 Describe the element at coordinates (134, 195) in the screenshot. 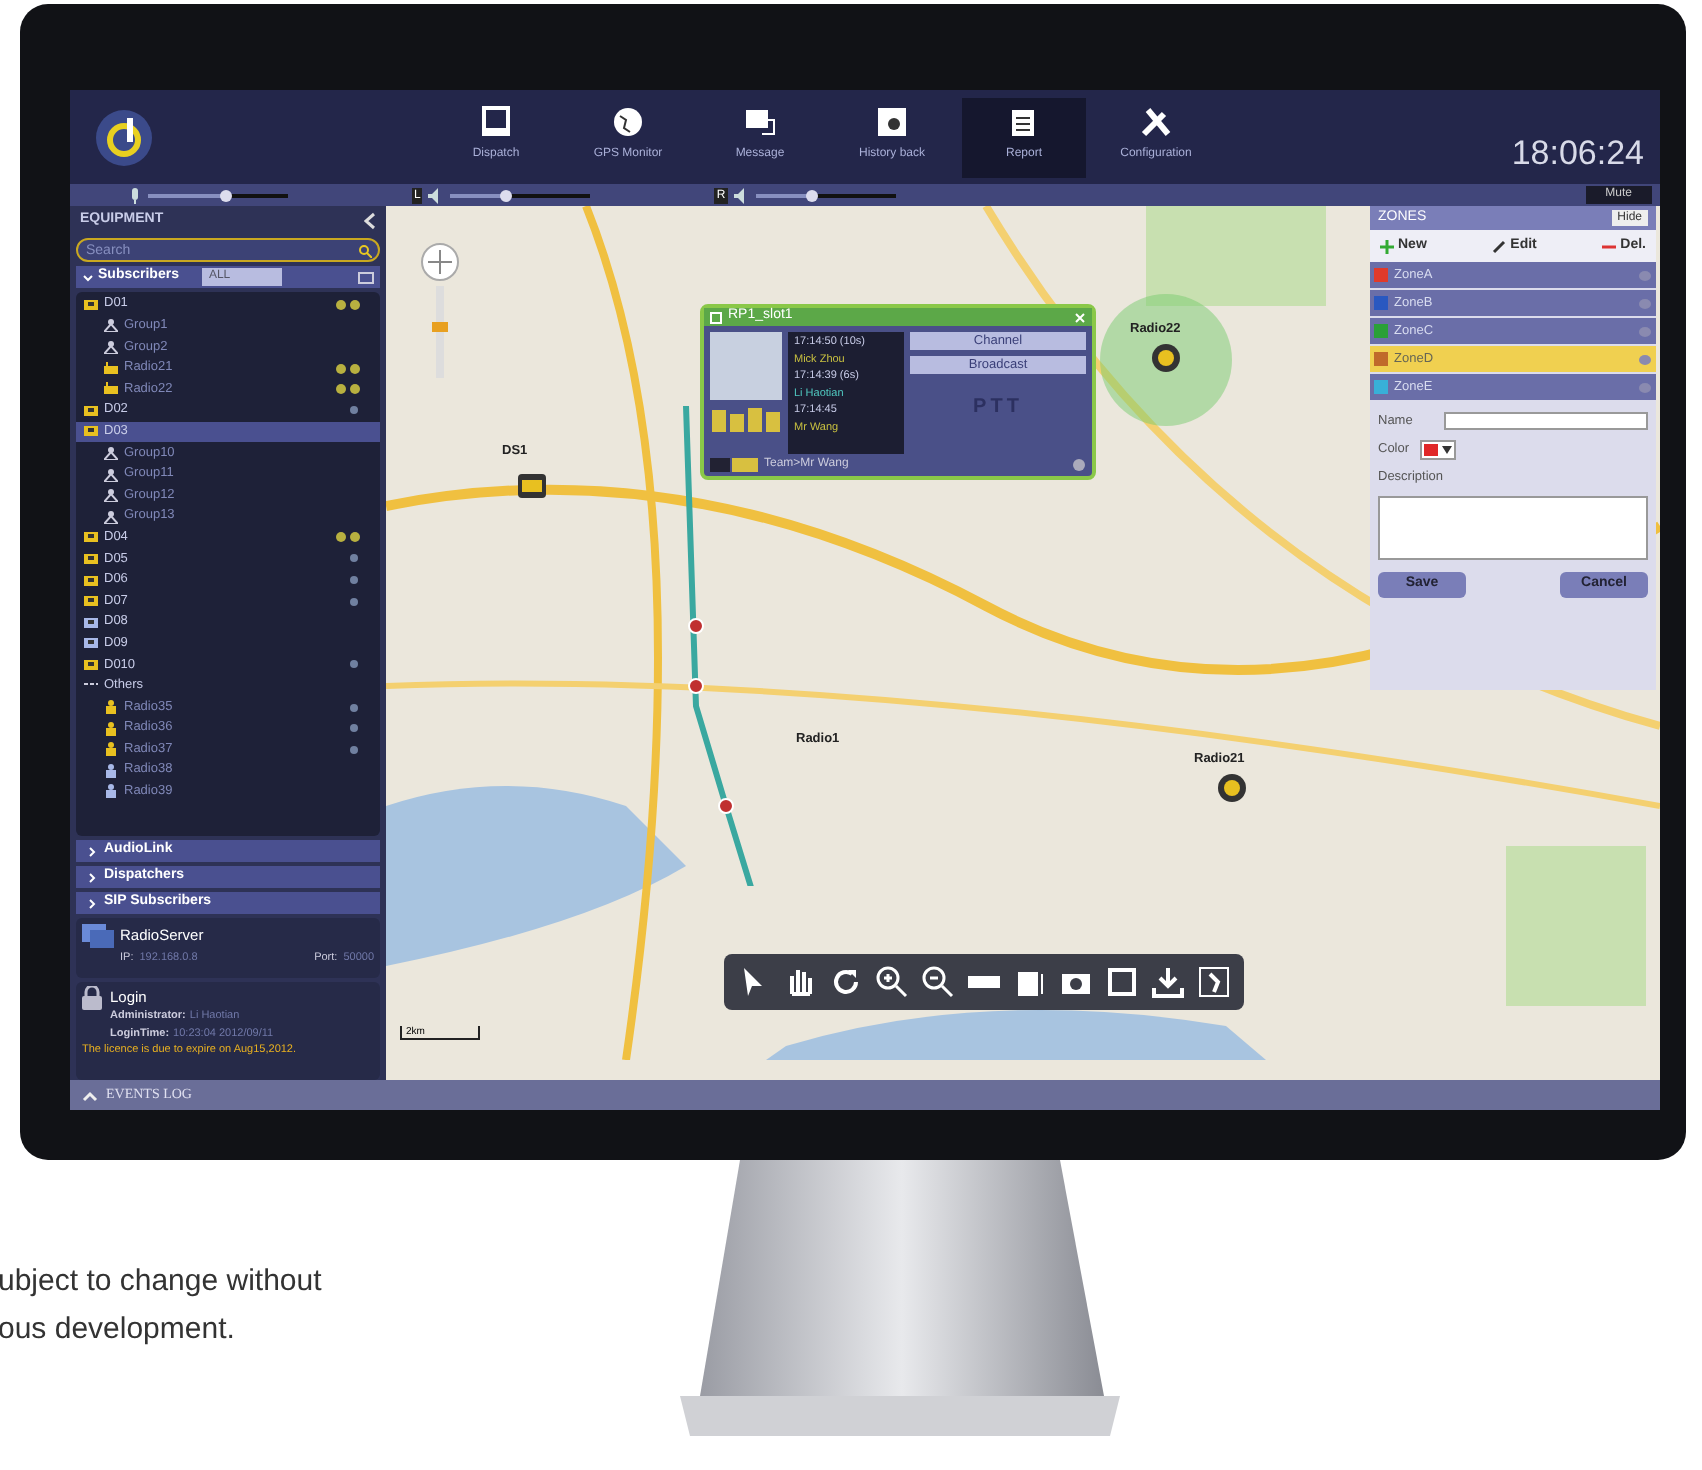

I see `microphone-icon` at that location.